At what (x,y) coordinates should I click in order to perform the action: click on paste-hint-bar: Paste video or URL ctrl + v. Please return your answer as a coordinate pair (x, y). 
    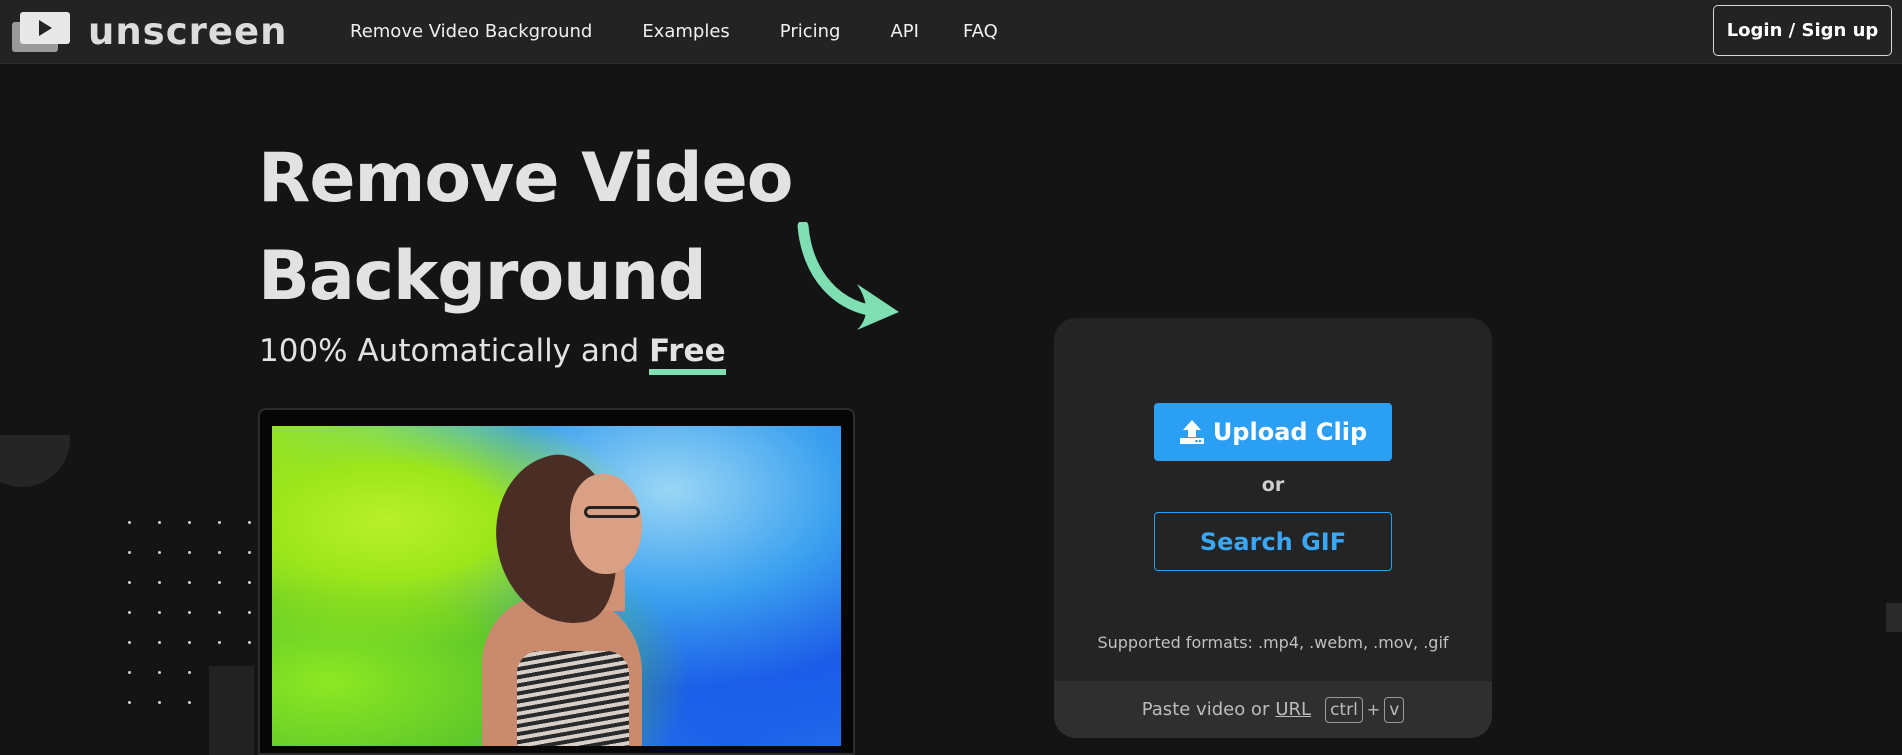
    Looking at the image, I should click on (1273, 709).